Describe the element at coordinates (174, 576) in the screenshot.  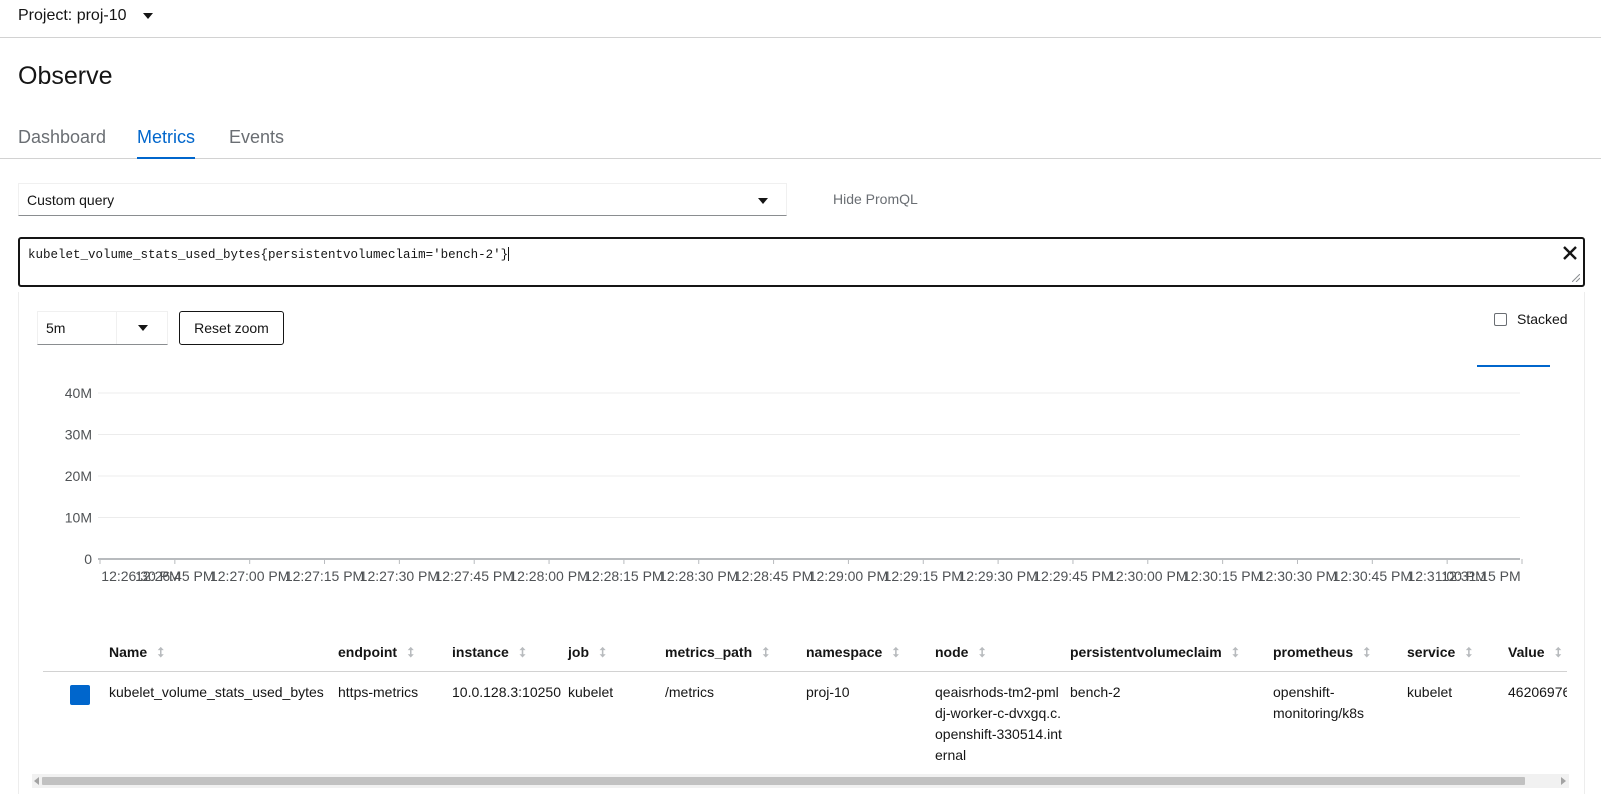
I see `x-tick-label: 12:26:45 PM` at that location.